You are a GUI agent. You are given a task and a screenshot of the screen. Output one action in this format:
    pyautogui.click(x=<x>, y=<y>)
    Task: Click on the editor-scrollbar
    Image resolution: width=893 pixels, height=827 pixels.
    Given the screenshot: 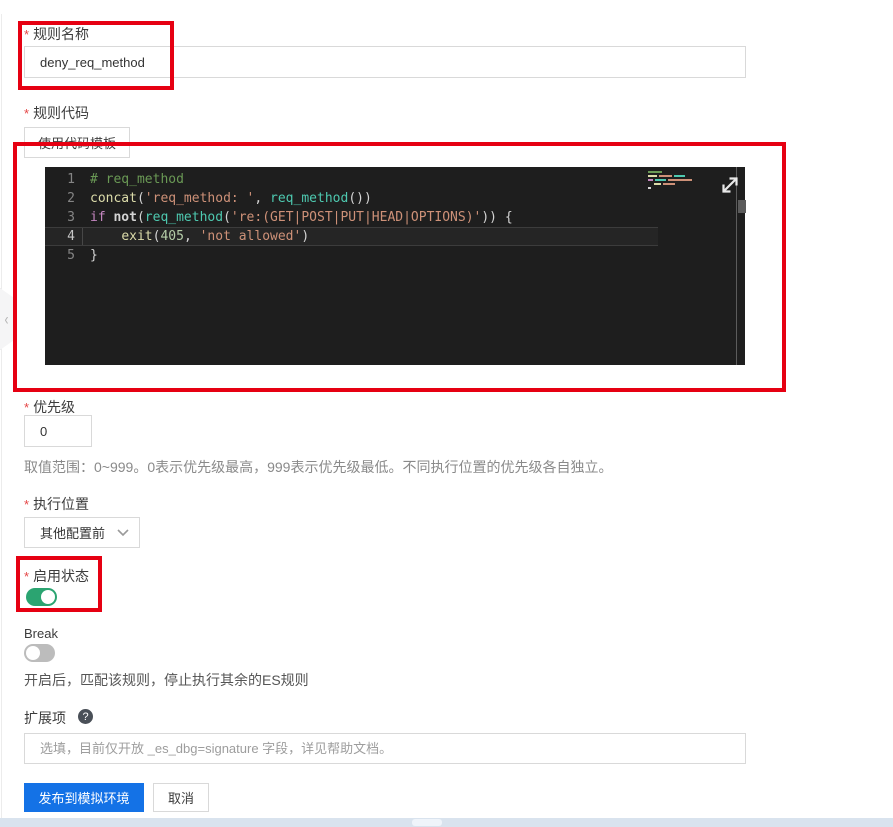 What is the action you would take?
    pyautogui.click(x=741, y=266)
    